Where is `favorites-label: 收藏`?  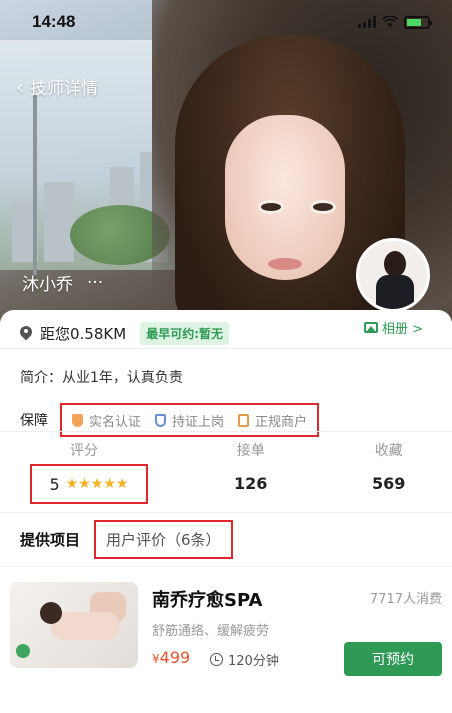
favorites-label: 收藏 is located at coordinates (388, 451).